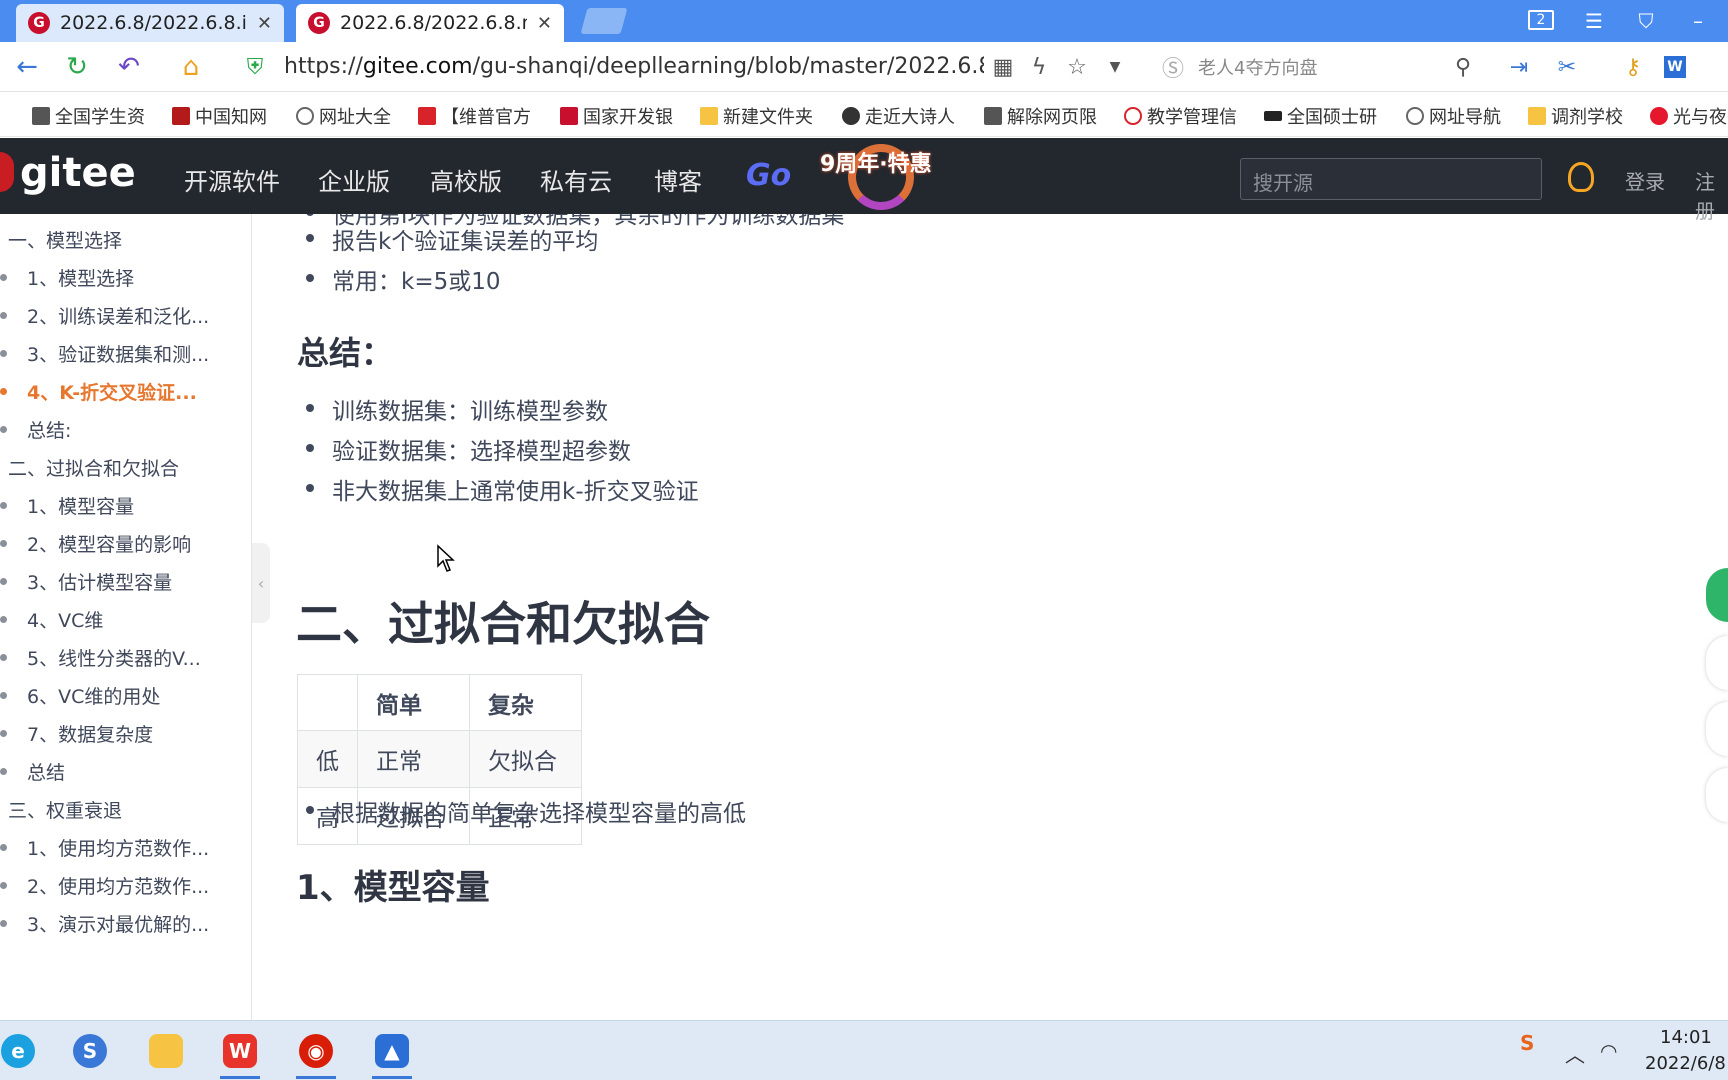  What do you see at coordinates (21, 1051) in the screenshot?
I see `edge-browser-app: e` at bounding box center [21, 1051].